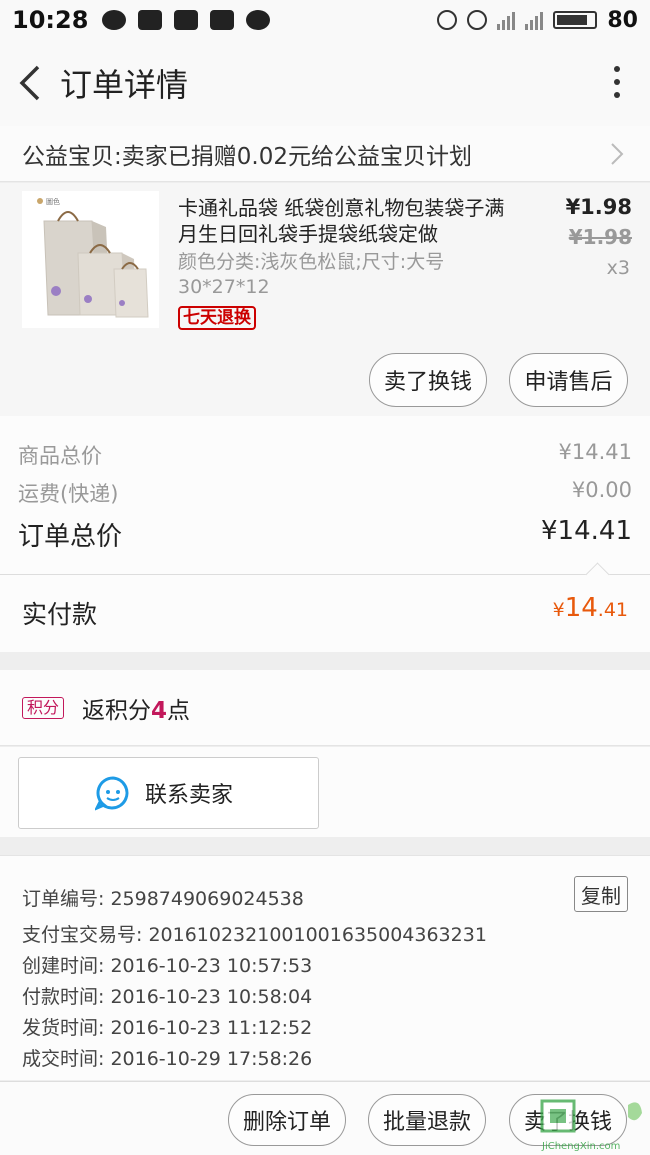 The height and width of the screenshot is (1155, 650). What do you see at coordinates (586, 531) in the screenshot?
I see `order-total-value: ¥14.41` at bounding box center [586, 531].